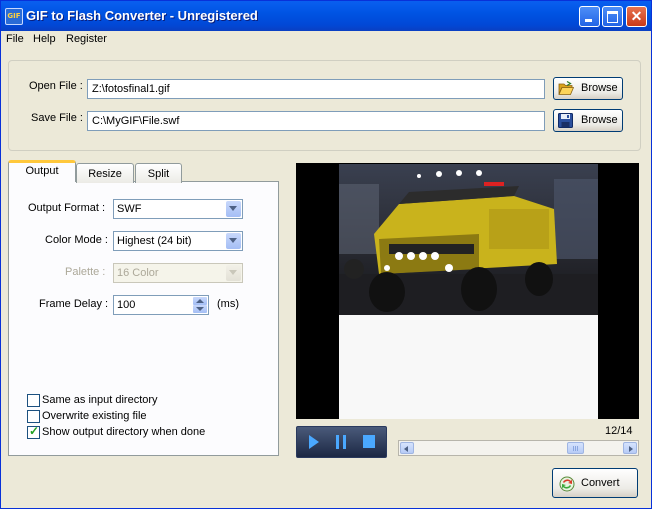 The width and height of the screenshot is (652, 509). Describe the element at coordinates (619, 431) in the screenshot. I see `frame-counter: 12/14` at that location.